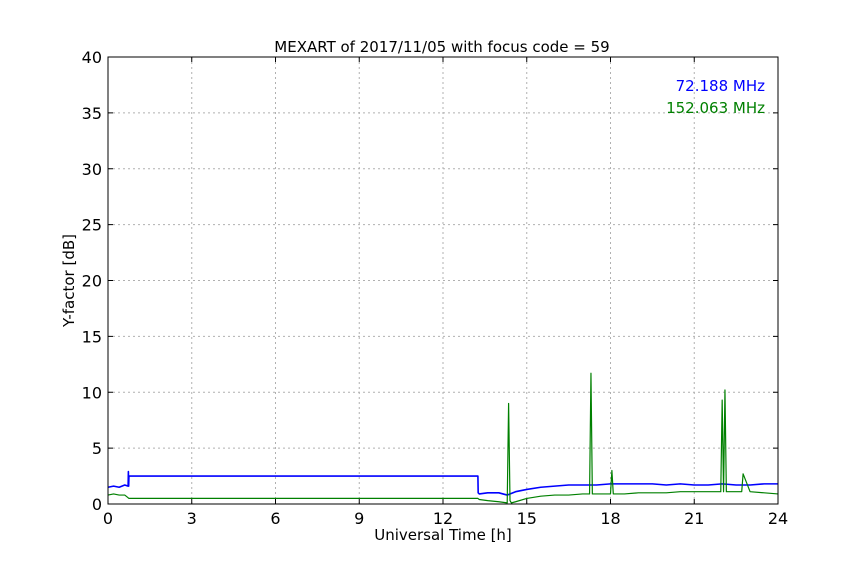 This screenshot has height=576, width=864. What do you see at coordinates (275, 518) in the screenshot?
I see `x-tick-label: 6` at bounding box center [275, 518].